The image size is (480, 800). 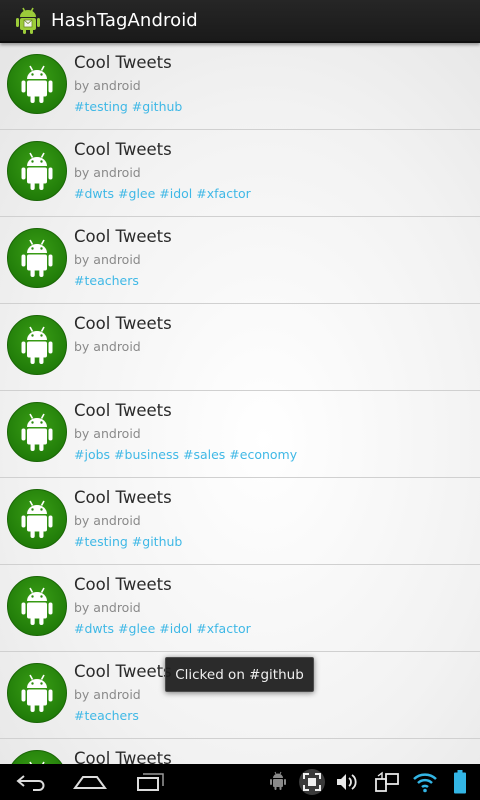 I want to click on volume-icon, so click(x=348, y=782).